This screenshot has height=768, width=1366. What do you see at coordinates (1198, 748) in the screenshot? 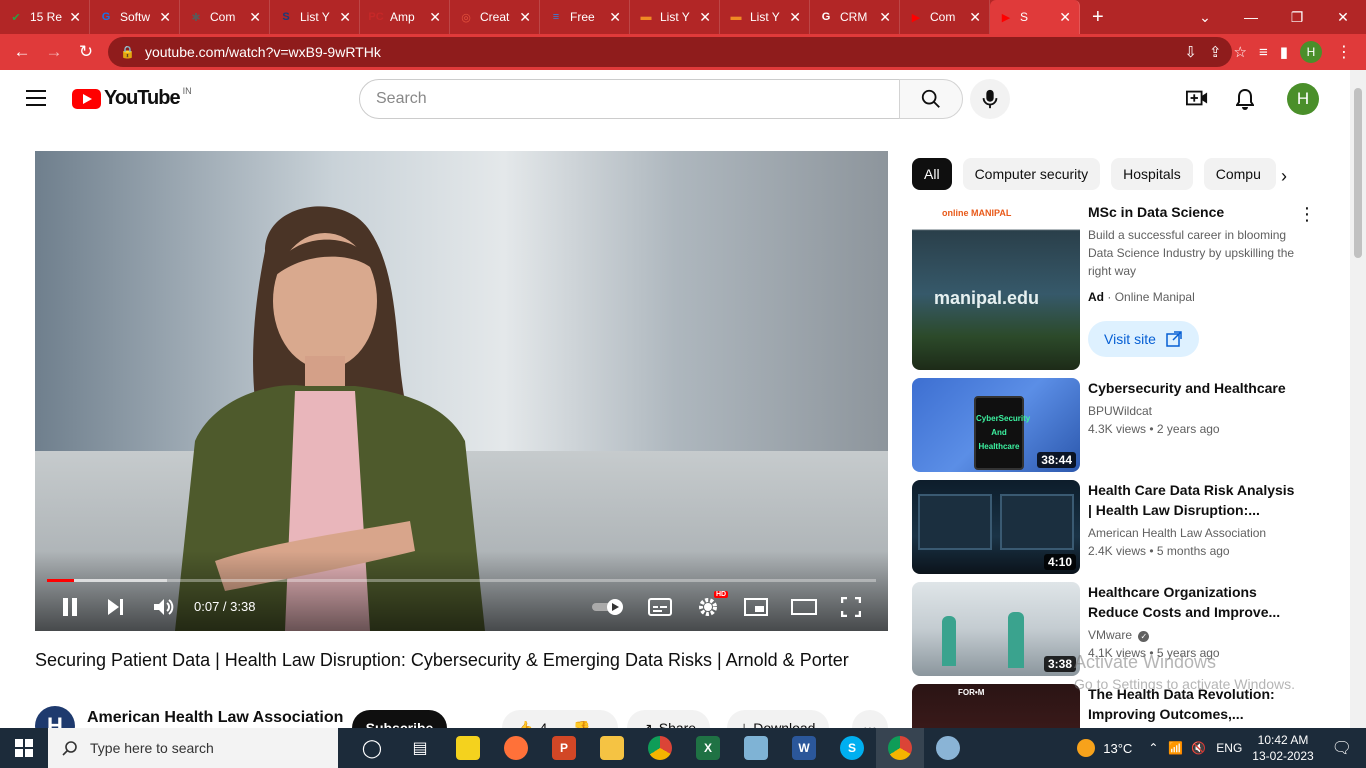
I see `volume-muted-icon: 🔇` at bounding box center [1198, 748].